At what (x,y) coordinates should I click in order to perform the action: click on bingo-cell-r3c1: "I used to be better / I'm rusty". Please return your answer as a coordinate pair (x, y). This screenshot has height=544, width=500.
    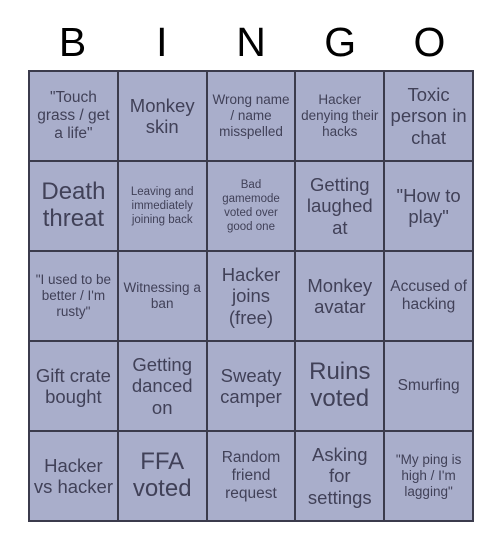
    Looking at the image, I should click on (73, 296).